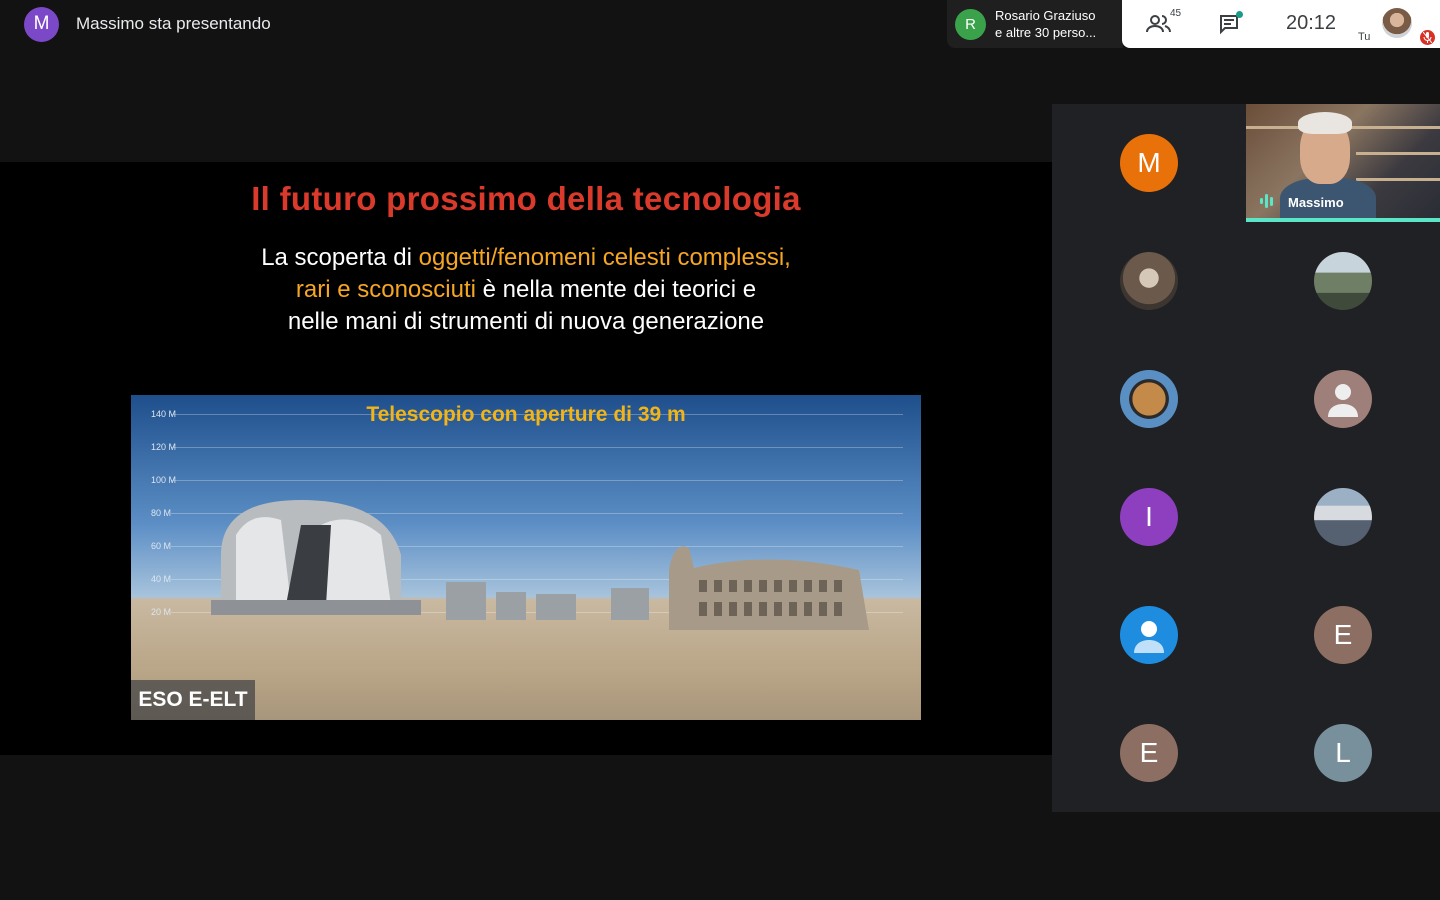 Image resolution: width=1440 pixels, height=900 pixels. I want to click on scale-tick: 40 M, so click(161, 579).